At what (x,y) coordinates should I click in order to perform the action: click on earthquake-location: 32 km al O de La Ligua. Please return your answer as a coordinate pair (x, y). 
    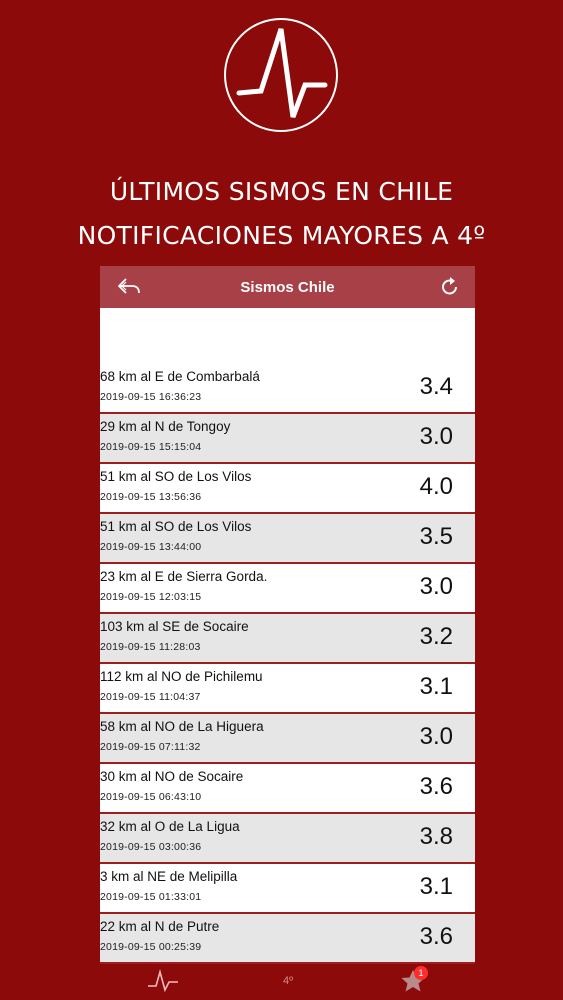
    Looking at the image, I should click on (170, 826).